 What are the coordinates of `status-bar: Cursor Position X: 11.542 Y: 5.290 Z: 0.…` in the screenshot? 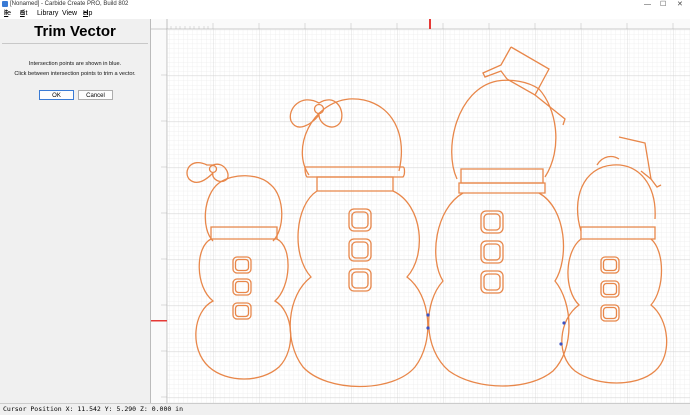 It's located at (345, 409).